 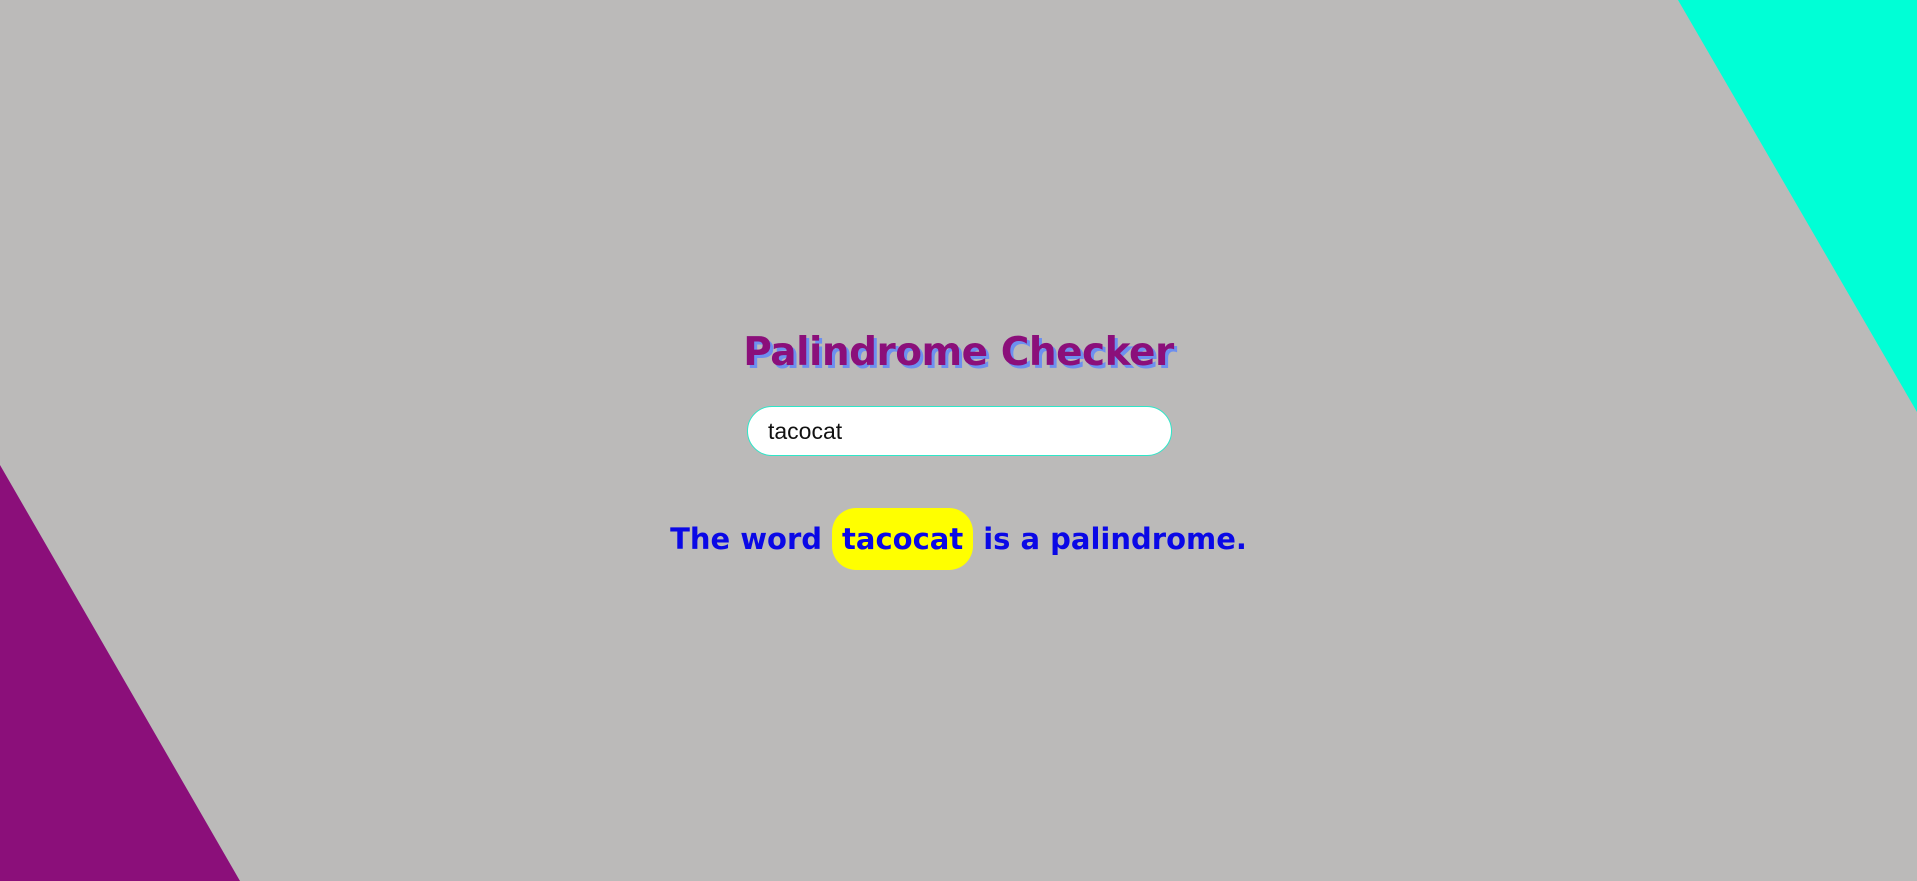 What do you see at coordinates (746, 539) in the screenshot?
I see `result-prefix: The word` at bounding box center [746, 539].